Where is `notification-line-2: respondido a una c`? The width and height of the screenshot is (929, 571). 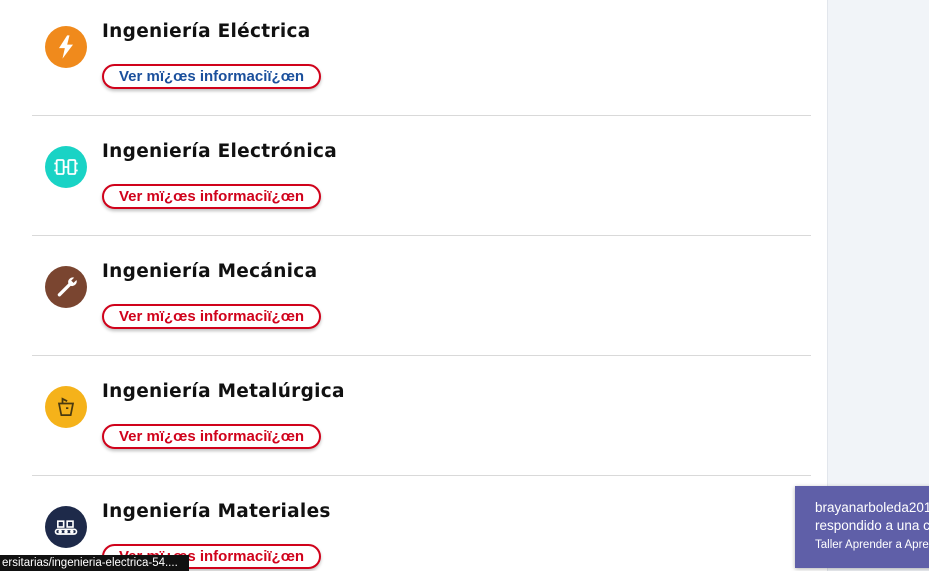
notification-line-2: respondido a una c is located at coordinates (872, 525).